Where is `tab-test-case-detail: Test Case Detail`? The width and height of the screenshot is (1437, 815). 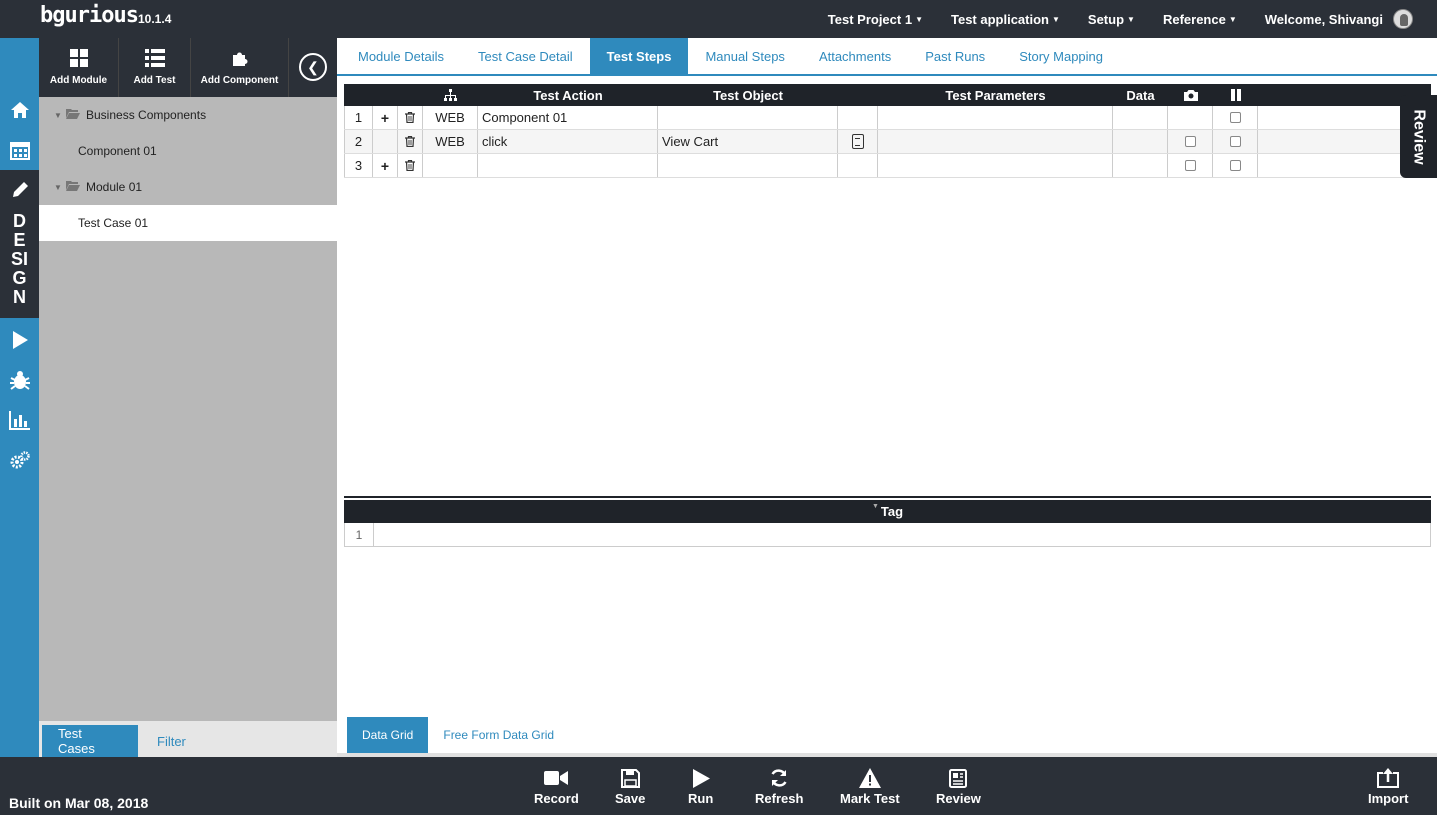
tab-test-case-detail: Test Case Detail is located at coordinates (525, 56).